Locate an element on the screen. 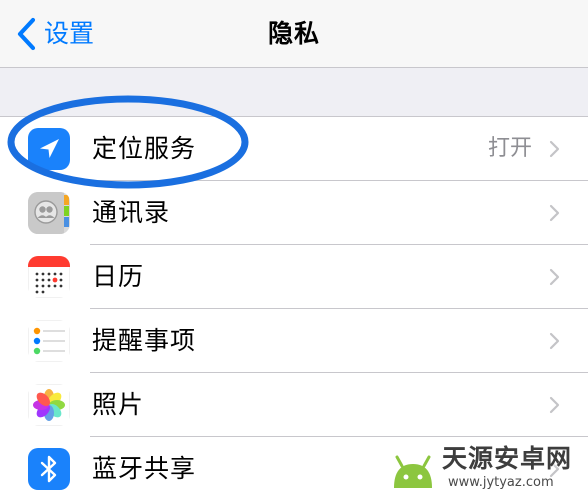 The height and width of the screenshot is (501, 588). row-contacts: 通讯录 is located at coordinates (294, 213).